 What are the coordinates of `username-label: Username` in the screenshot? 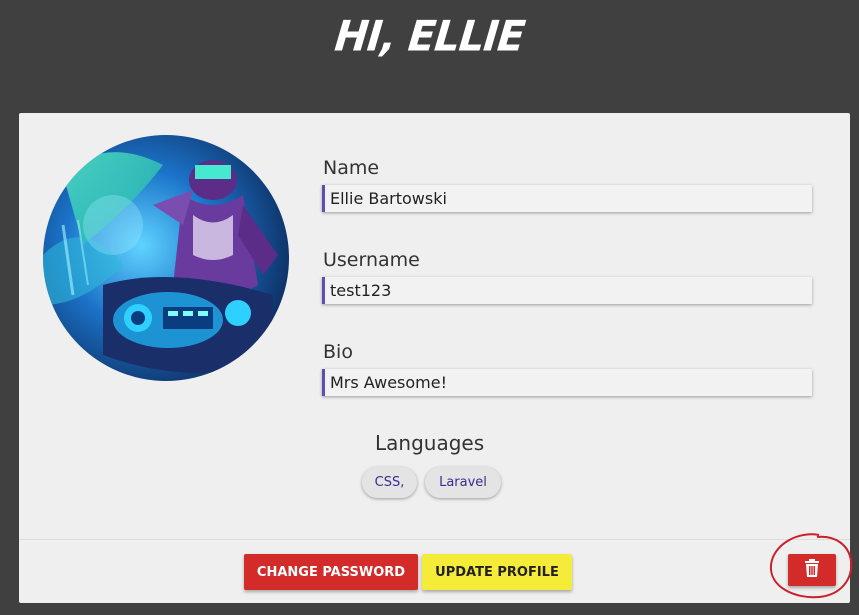 It's located at (371, 260).